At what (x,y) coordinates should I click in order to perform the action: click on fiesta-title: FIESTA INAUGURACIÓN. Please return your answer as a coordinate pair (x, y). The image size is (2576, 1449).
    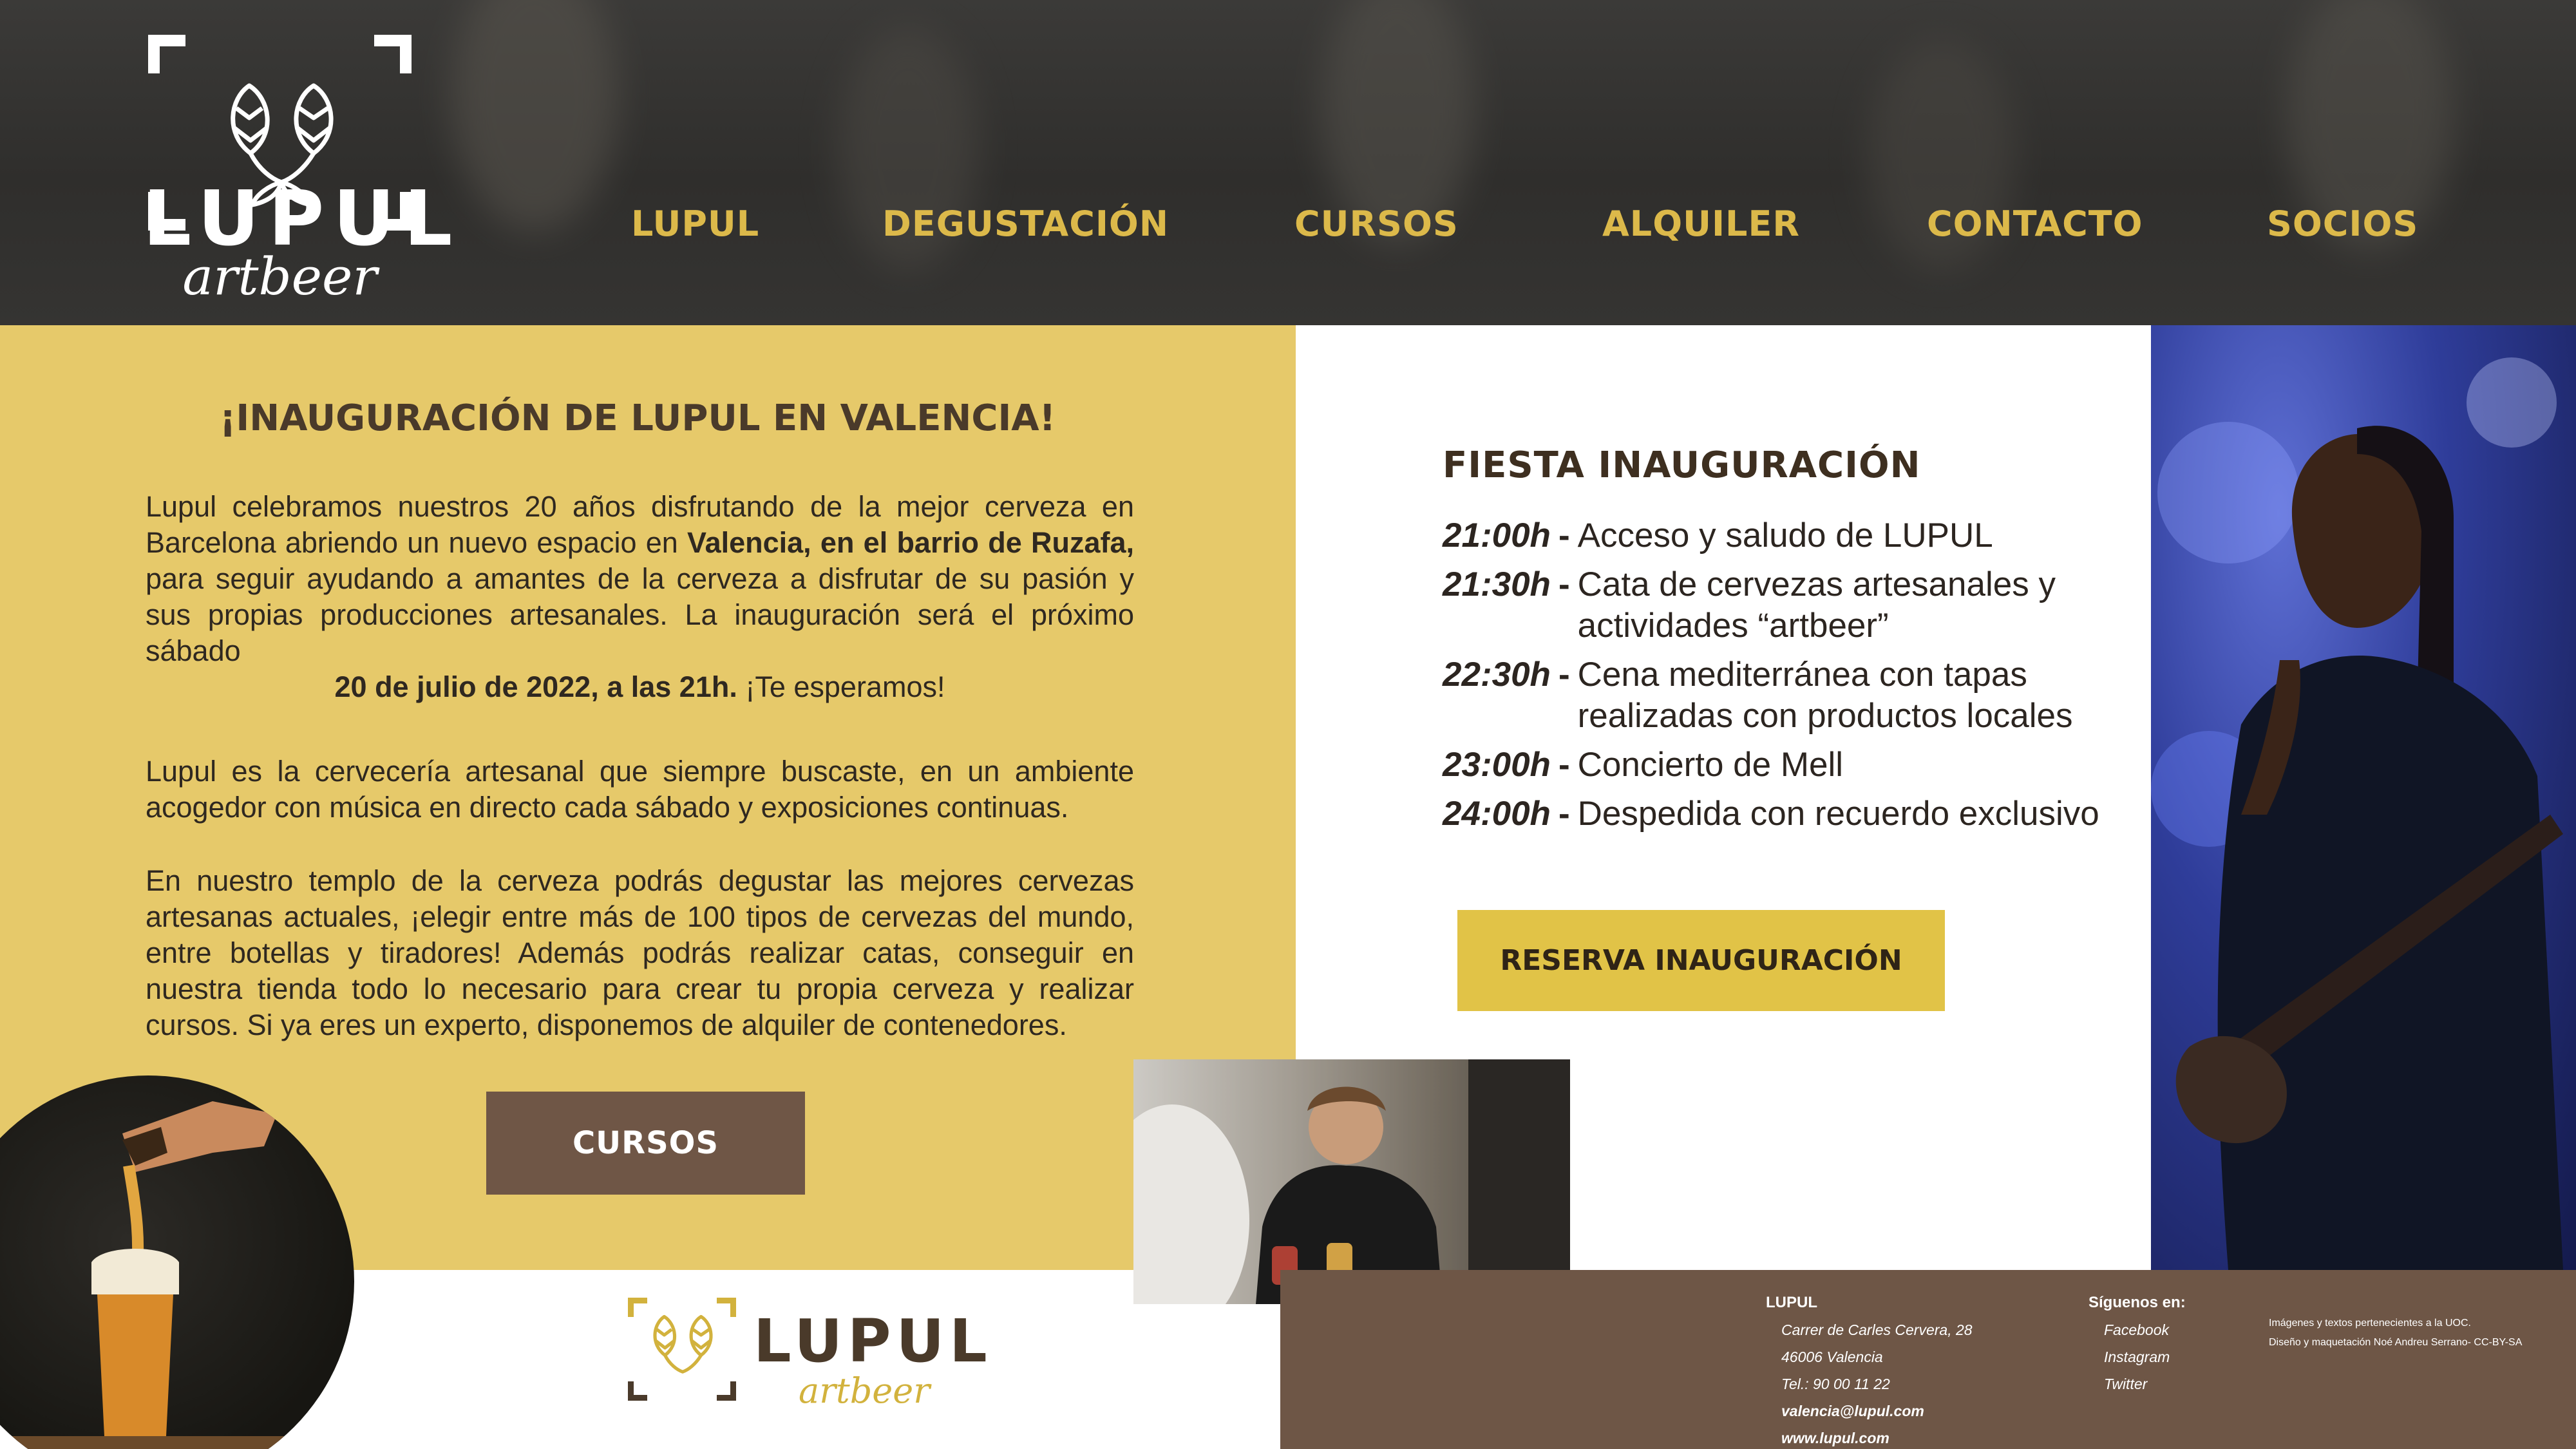
    Looking at the image, I should click on (1682, 465).